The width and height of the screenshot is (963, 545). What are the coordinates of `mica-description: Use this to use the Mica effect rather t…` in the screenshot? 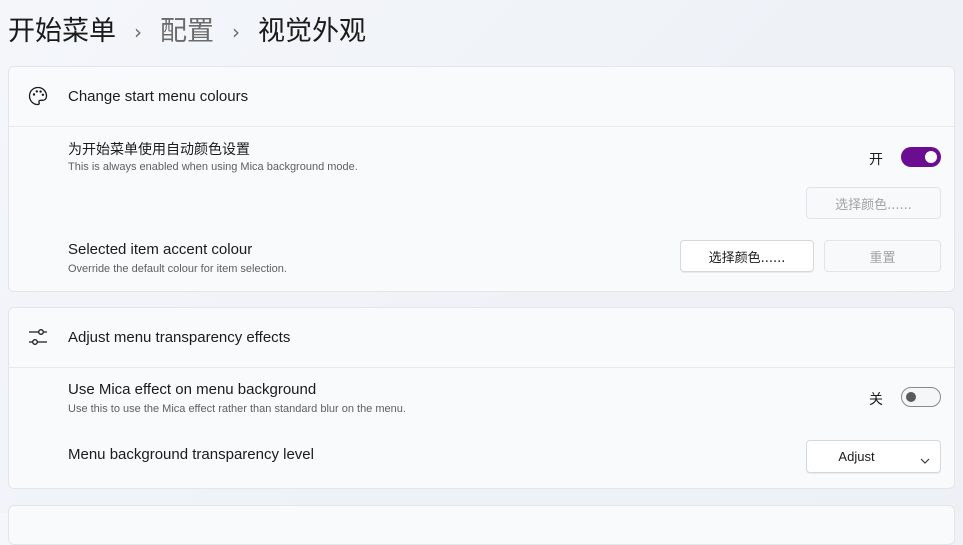 It's located at (237, 409).